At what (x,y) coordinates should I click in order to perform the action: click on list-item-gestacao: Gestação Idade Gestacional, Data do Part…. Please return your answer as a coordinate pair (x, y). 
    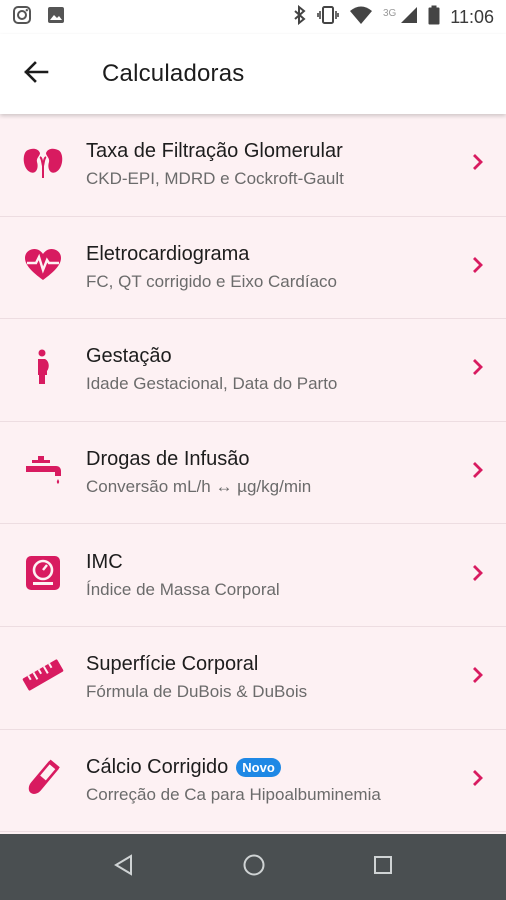
    Looking at the image, I should click on (253, 370).